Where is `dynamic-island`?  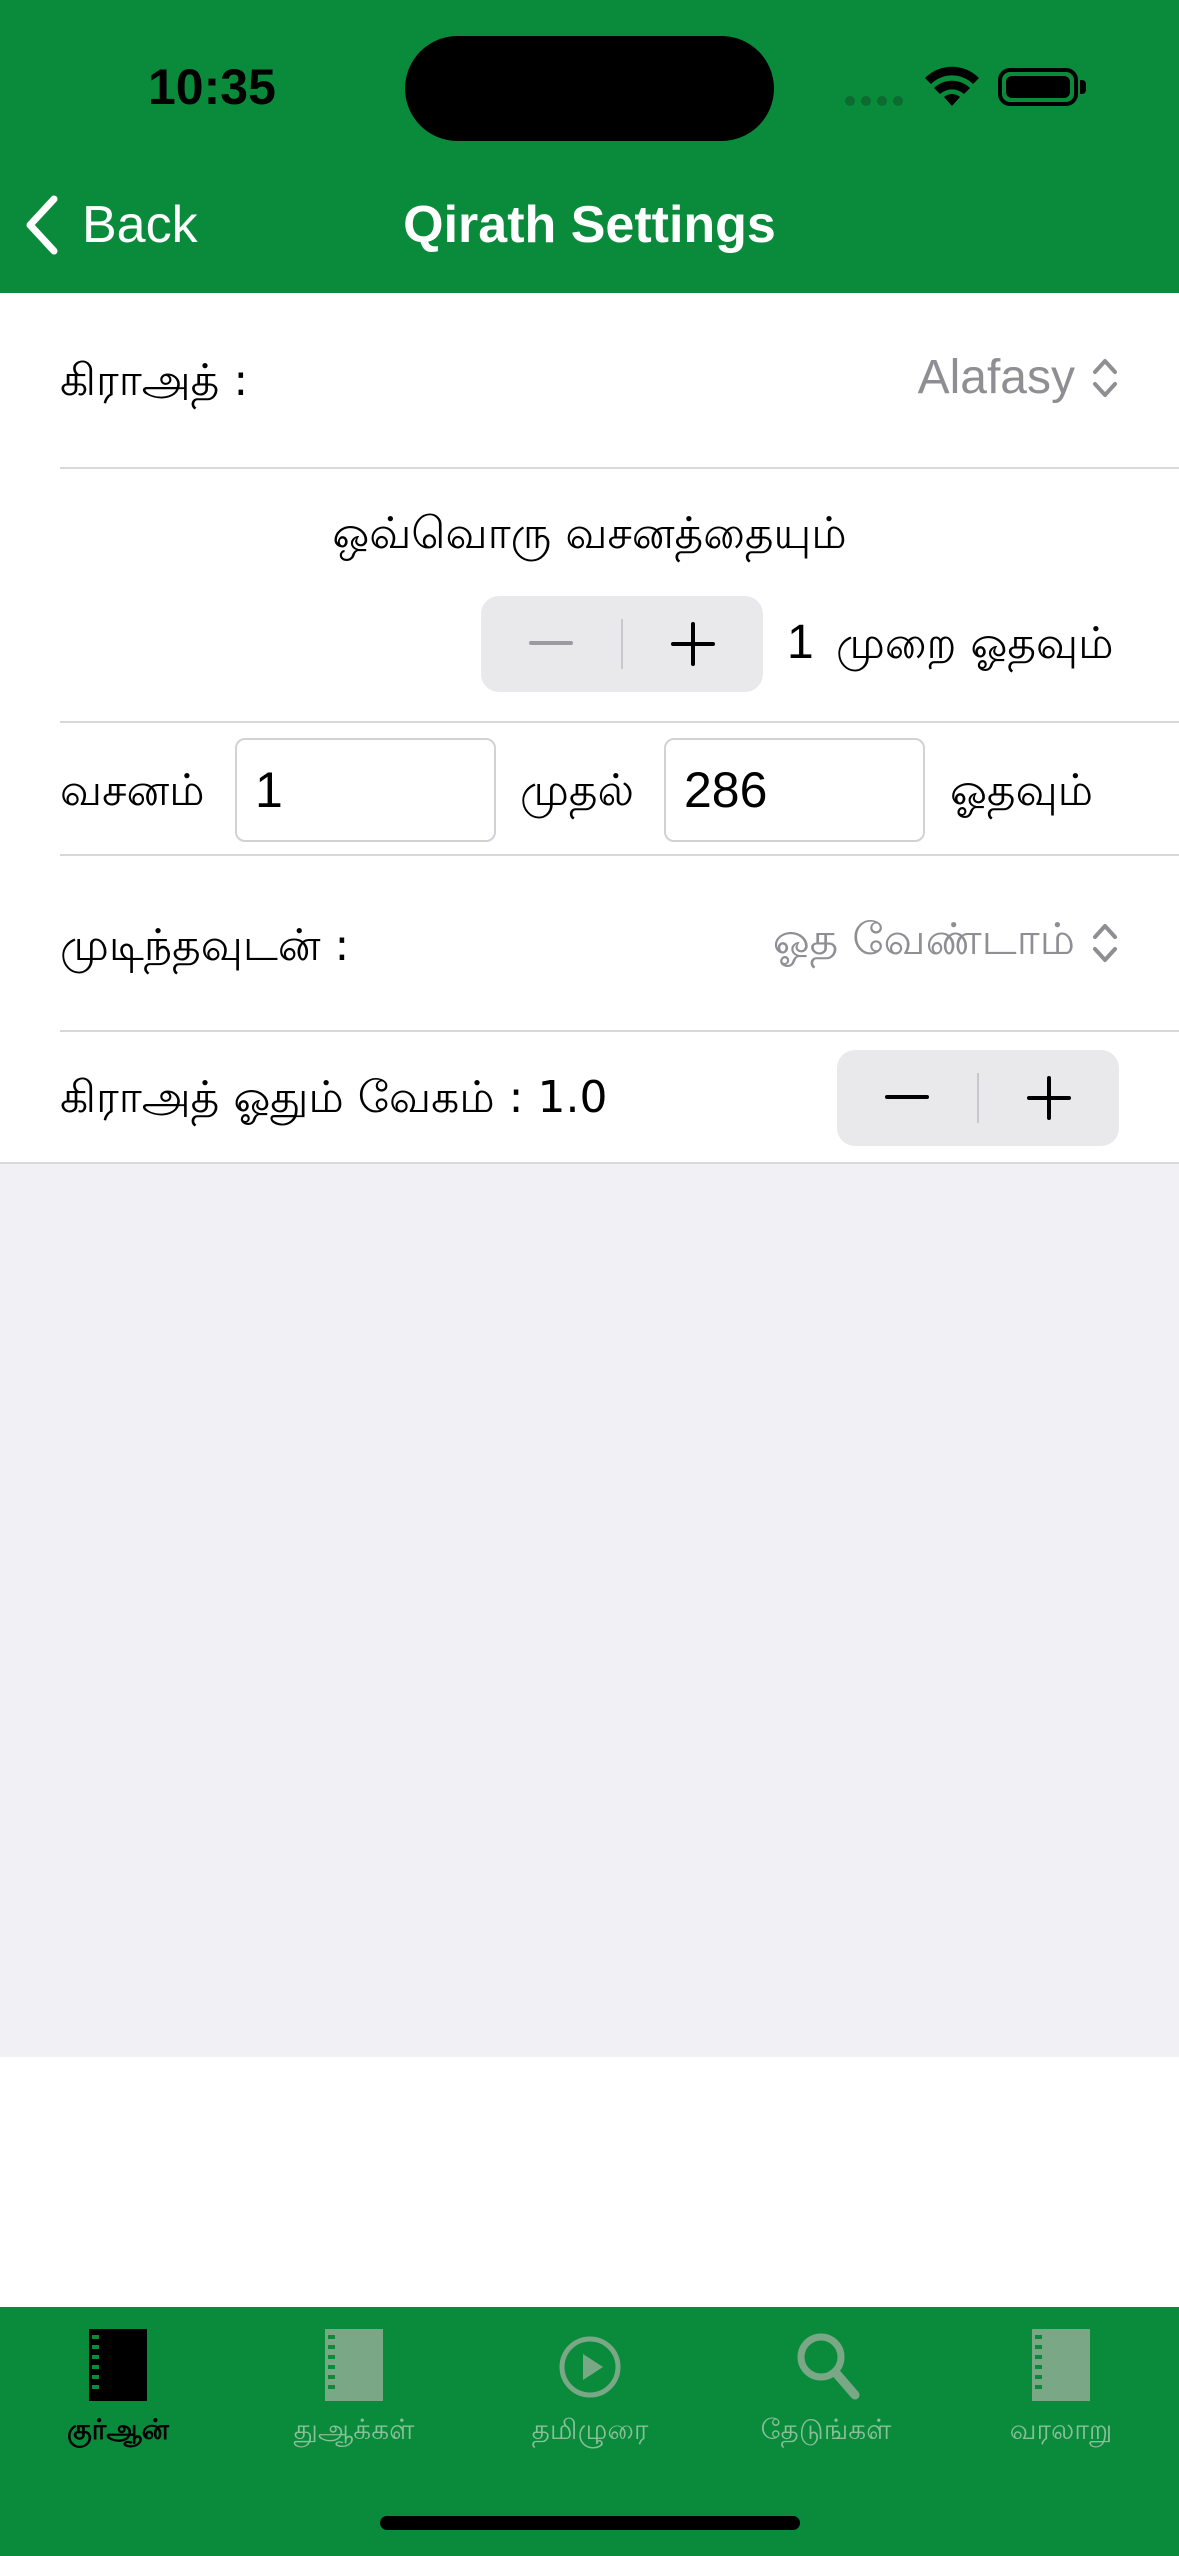
dynamic-island is located at coordinates (589, 88).